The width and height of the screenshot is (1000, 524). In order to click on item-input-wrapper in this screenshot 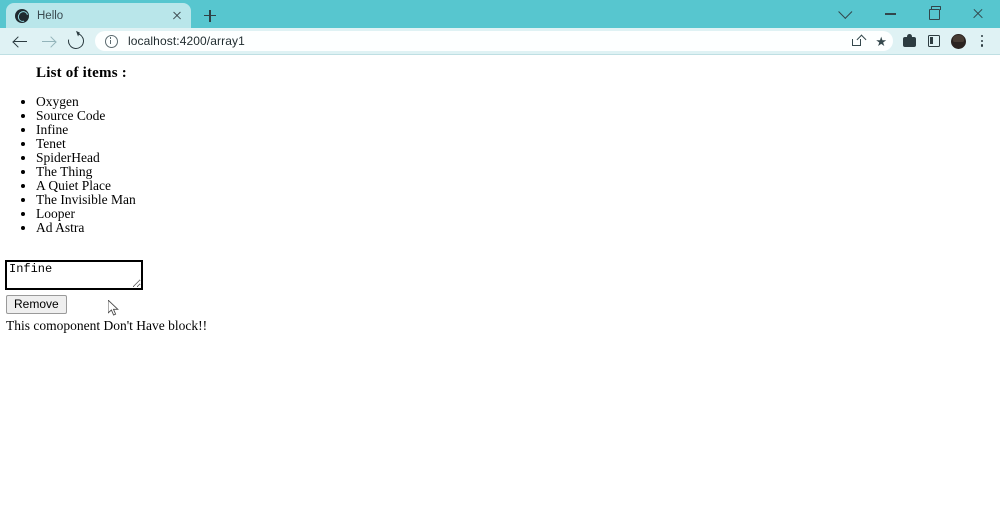, I will do `click(74, 275)`.